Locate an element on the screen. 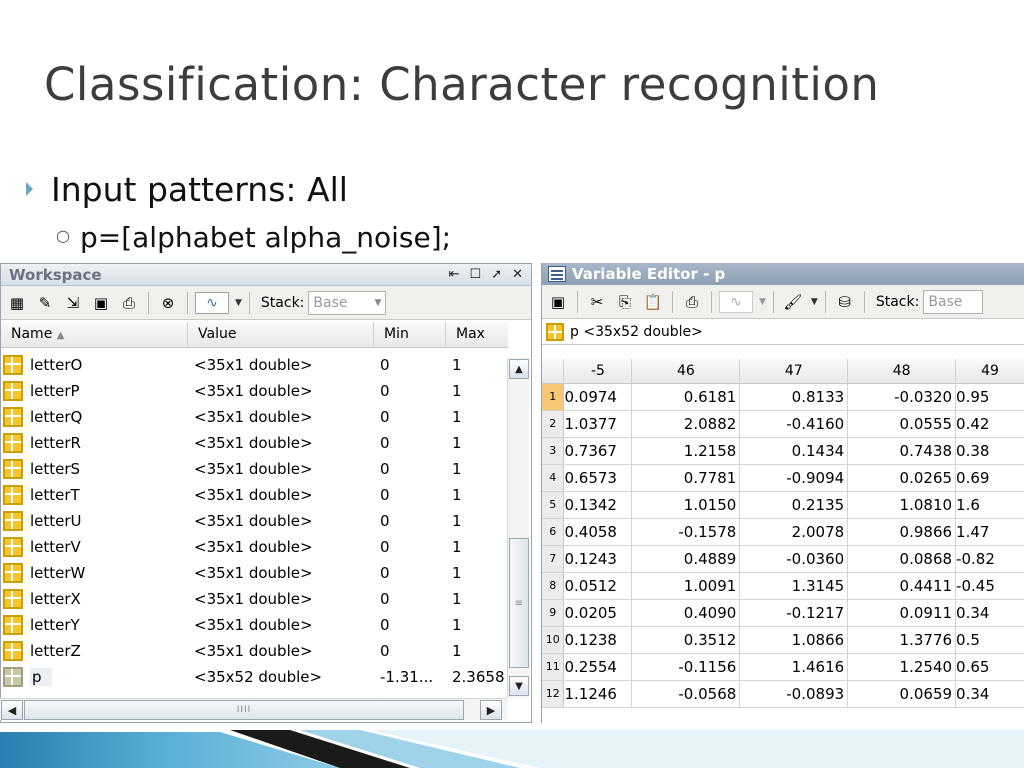  table-cell: 1.1246 is located at coordinates (598, 694).